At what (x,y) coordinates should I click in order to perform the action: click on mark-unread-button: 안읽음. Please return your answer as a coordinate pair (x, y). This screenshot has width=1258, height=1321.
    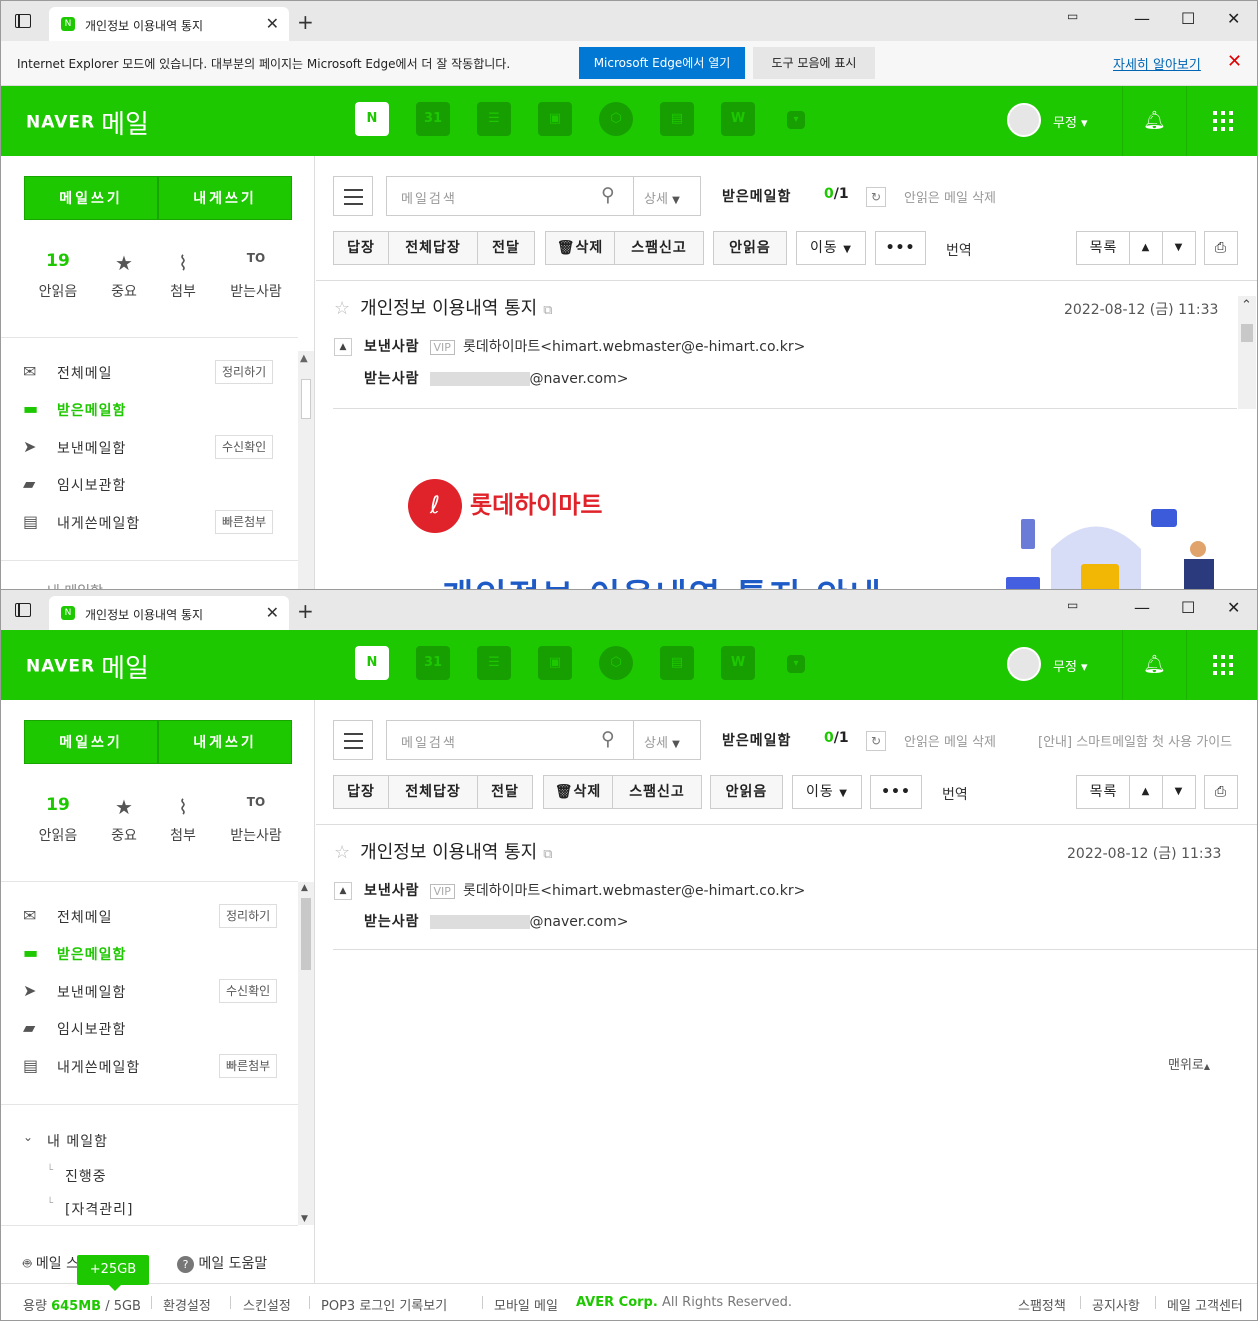
    Looking at the image, I should click on (746, 792).